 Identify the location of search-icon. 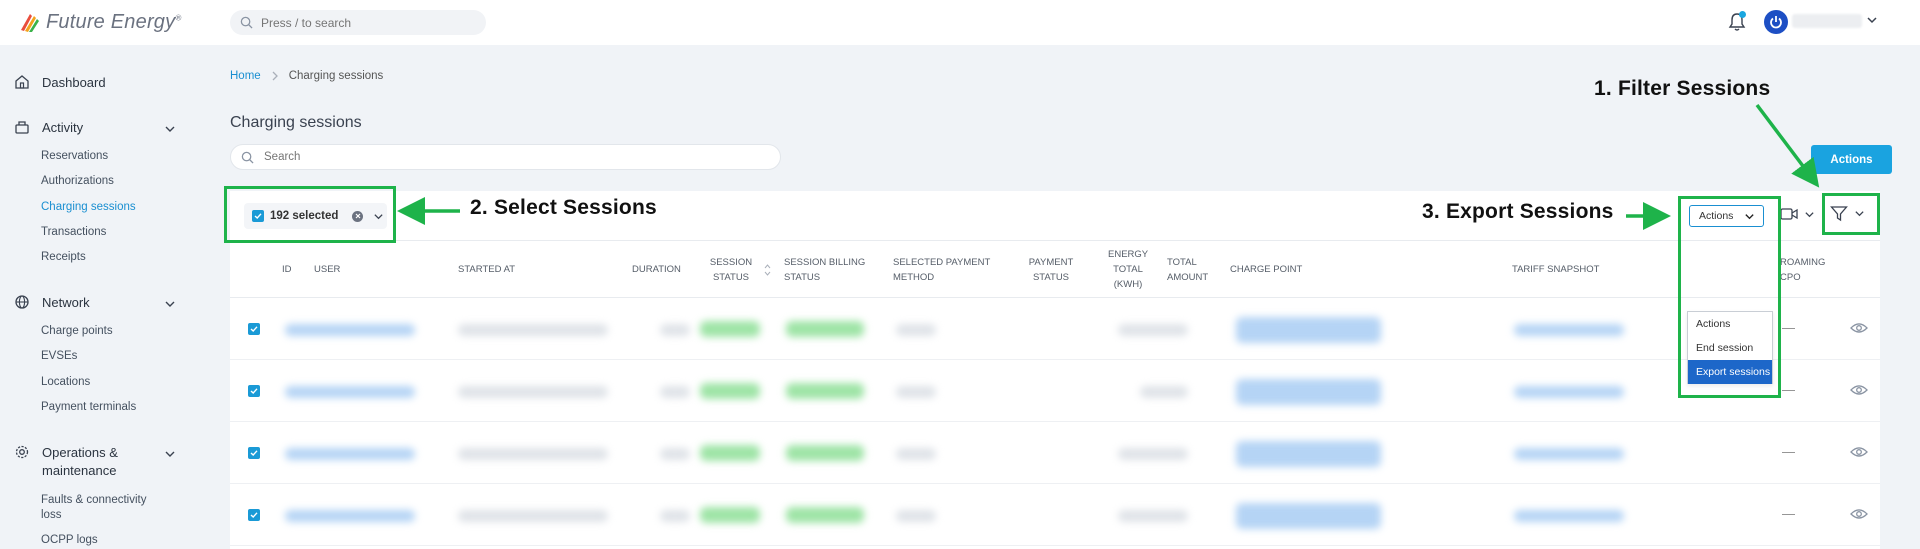
(246, 22).